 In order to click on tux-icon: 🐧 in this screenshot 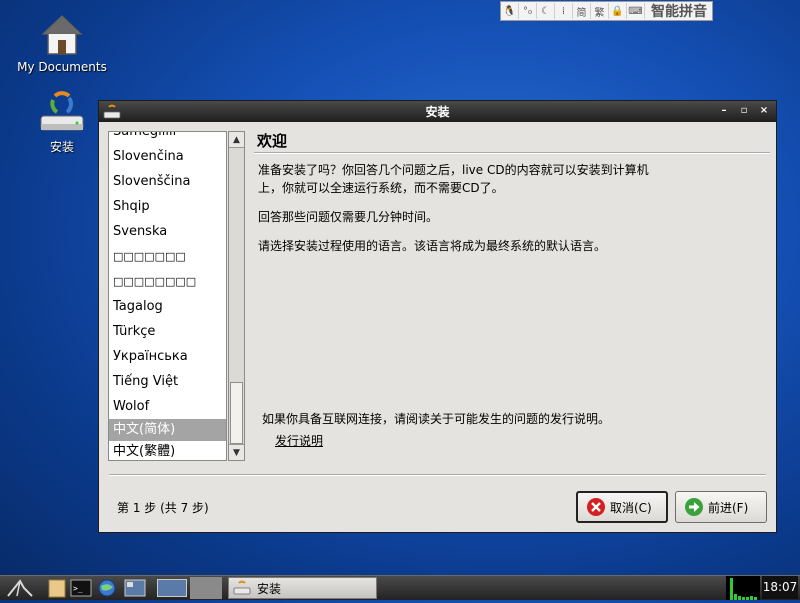, I will do `click(510, 11)`.